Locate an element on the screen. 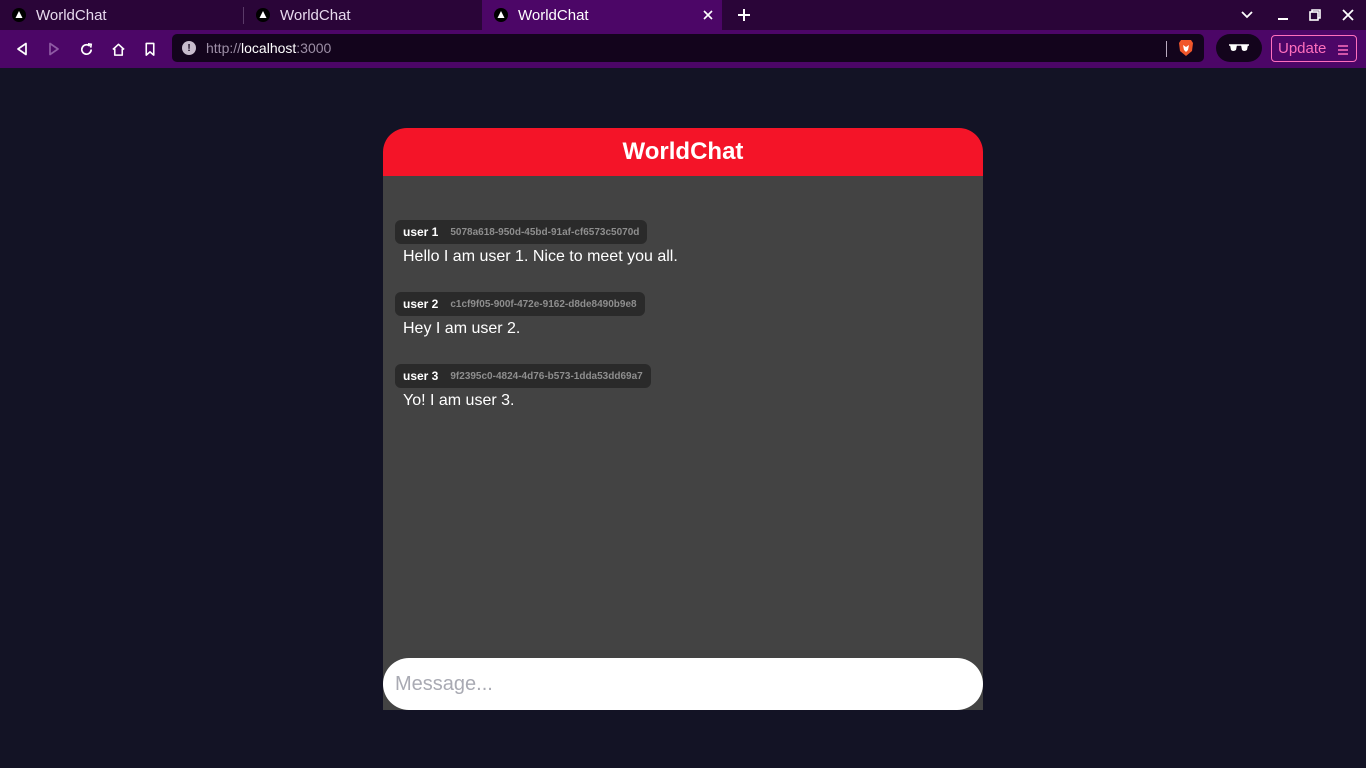 The image size is (1366, 768). minimize-icon is located at coordinates (1283, 15).